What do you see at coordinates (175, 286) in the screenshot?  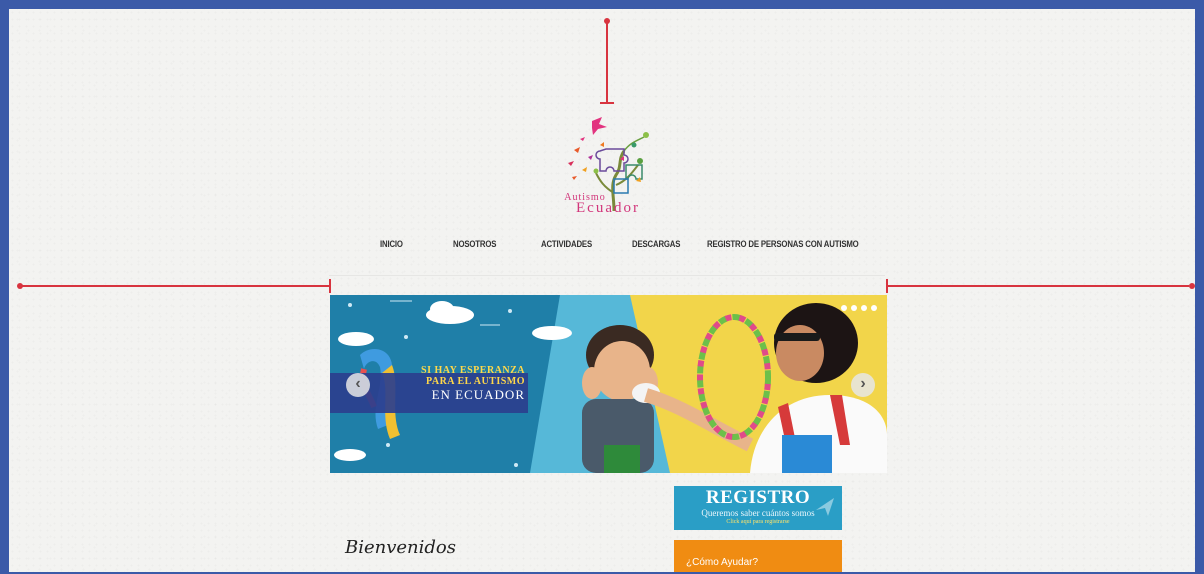 I see `guide-left-line` at bounding box center [175, 286].